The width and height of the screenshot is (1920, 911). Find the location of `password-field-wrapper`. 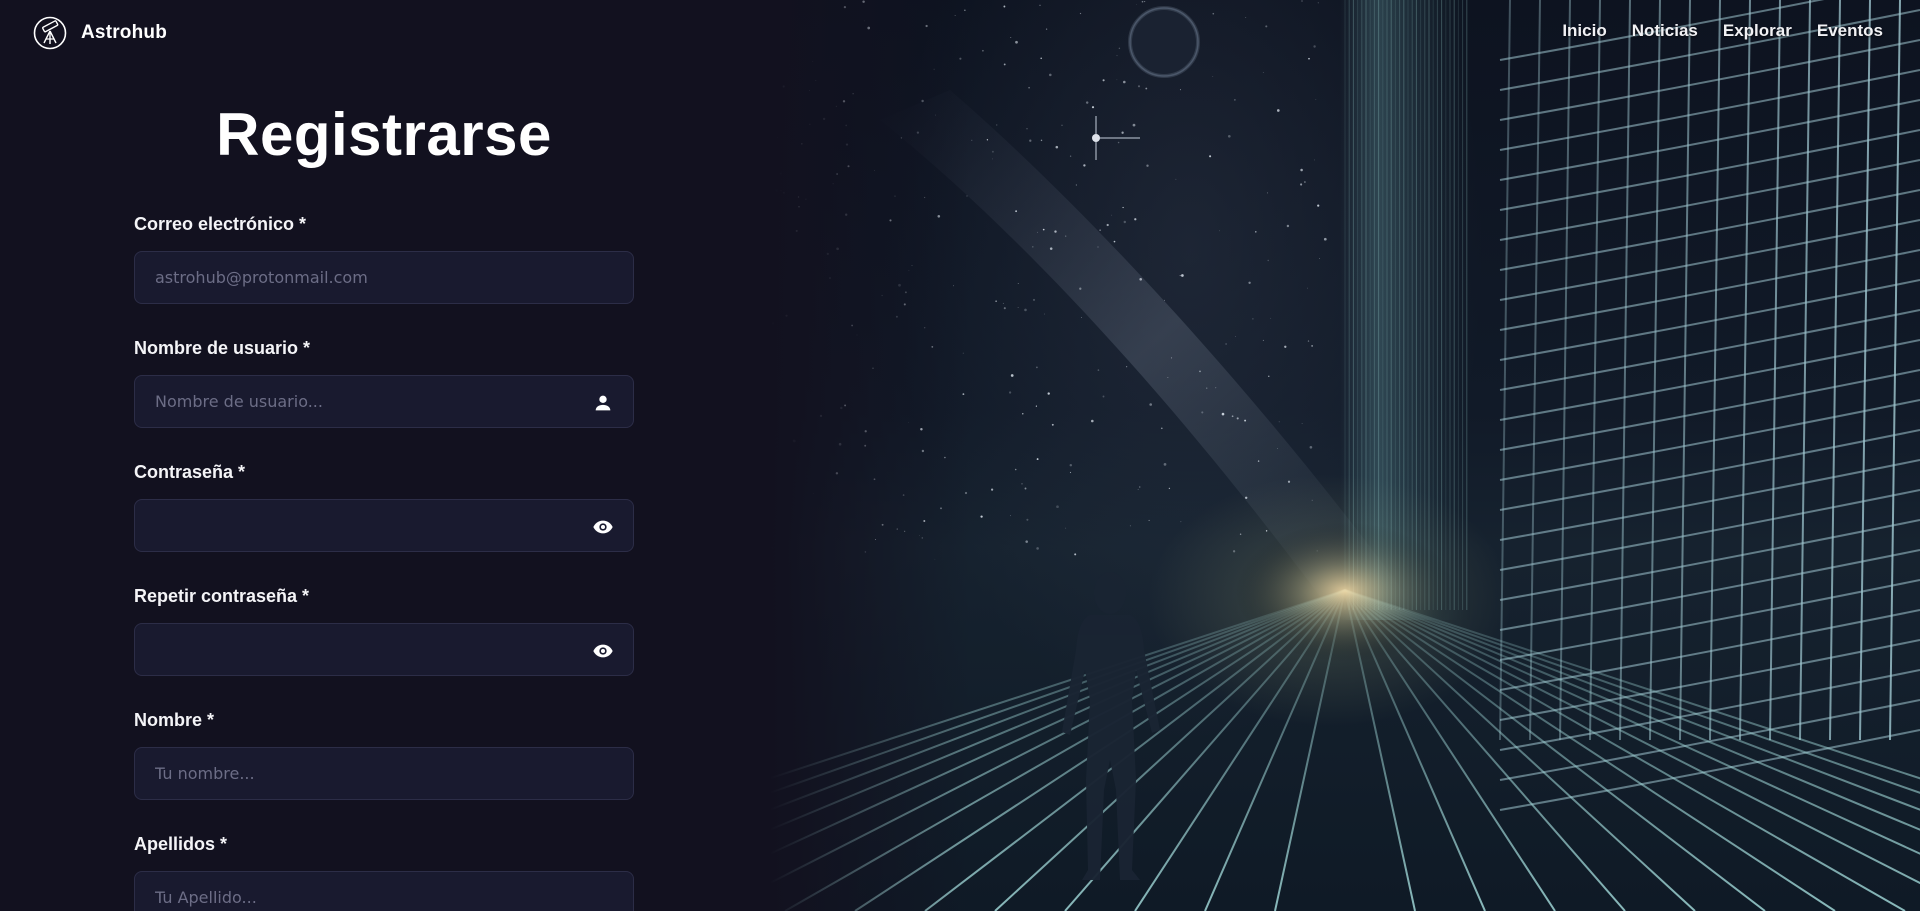

password-field-wrapper is located at coordinates (384, 525).